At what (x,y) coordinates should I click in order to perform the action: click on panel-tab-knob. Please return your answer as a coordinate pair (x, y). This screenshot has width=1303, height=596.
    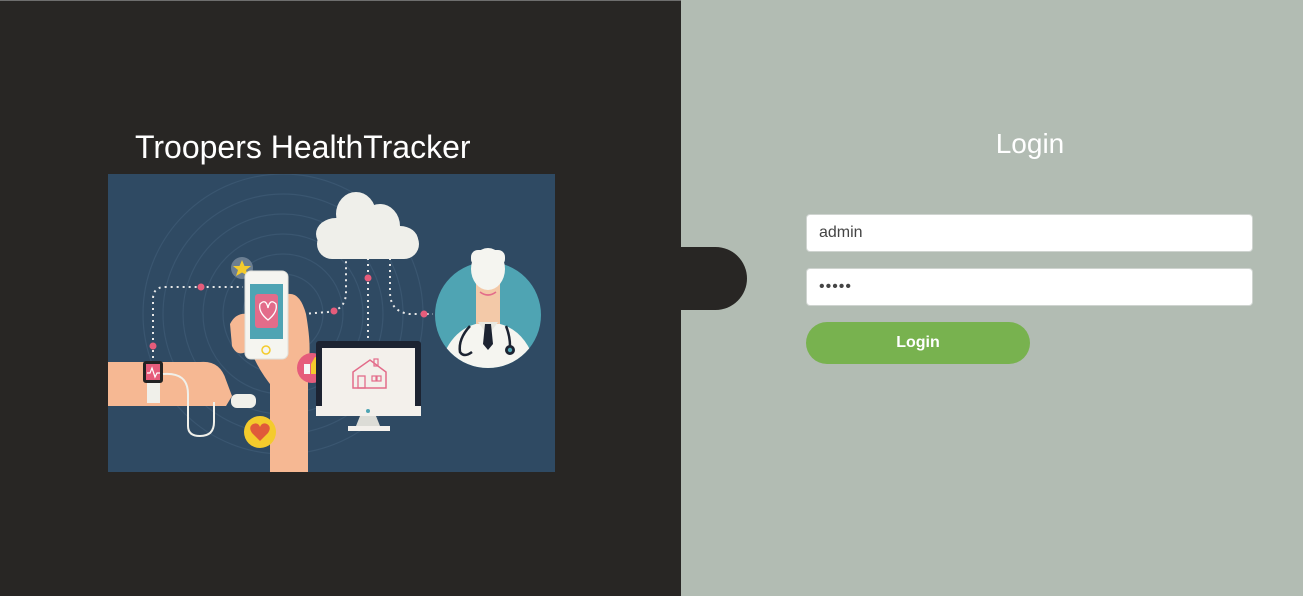
    Looking at the image, I should click on (714, 278).